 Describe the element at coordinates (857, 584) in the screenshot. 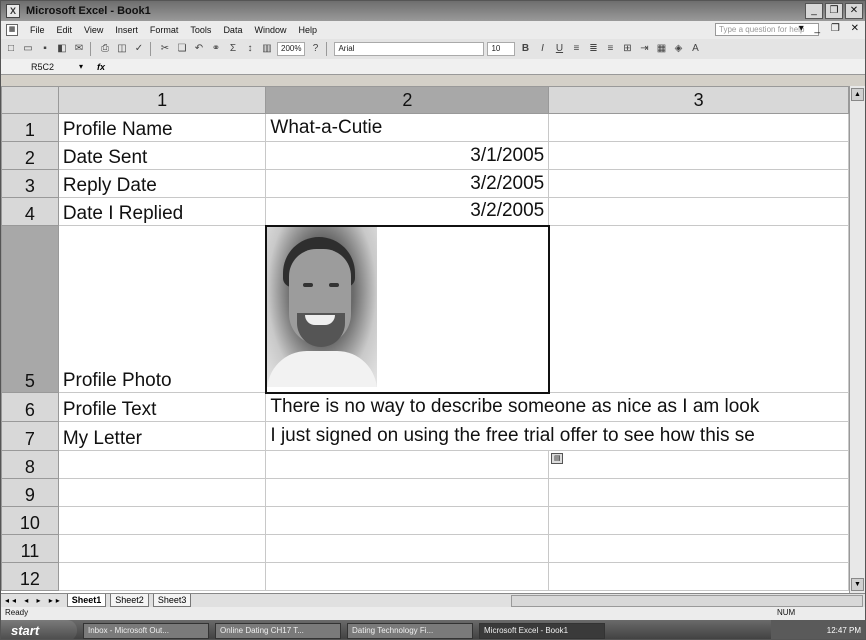

I see `scroll-down-arrow-icon: ▼` at that location.